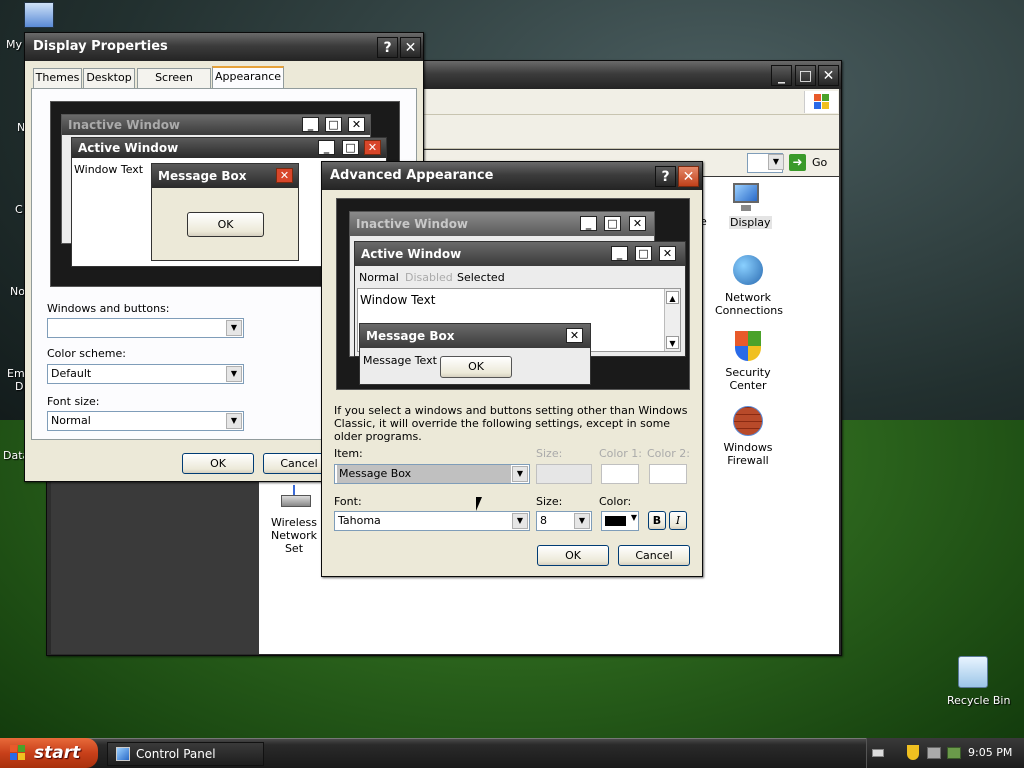 This screenshot has height=768, width=1024. Describe the element at coordinates (216, 125) in the screenshot. I see `inactive-window-title: Inactive Window` at that location.